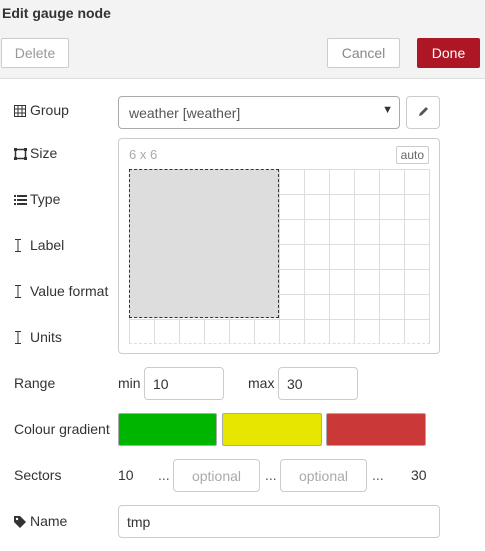 Image resolution: width=485 pixels, height=551 pixels. I want to click on list-icon, so click(20, 199).